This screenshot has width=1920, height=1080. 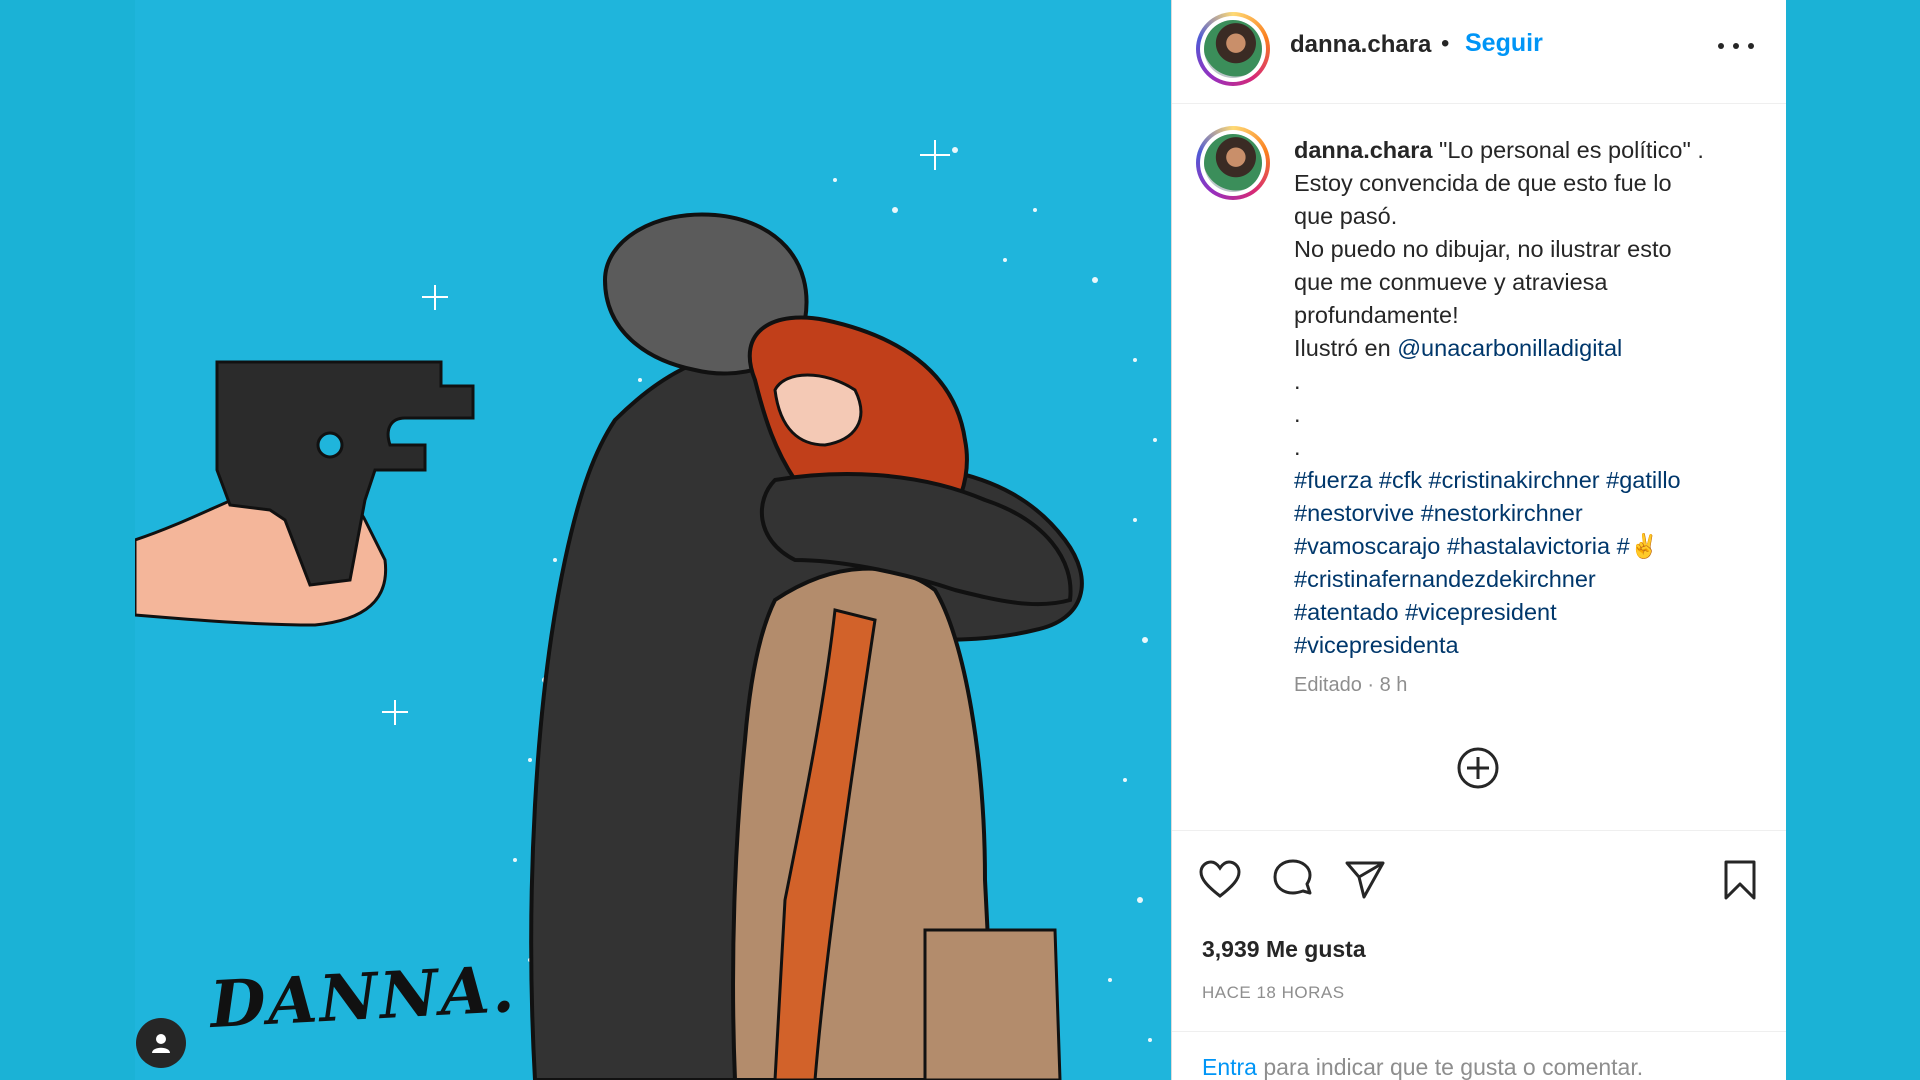 What do you see at coordinates (1360, 45) in the screenshot?
I see `header-username: danna.chara` at bounding box center [1360, 45].